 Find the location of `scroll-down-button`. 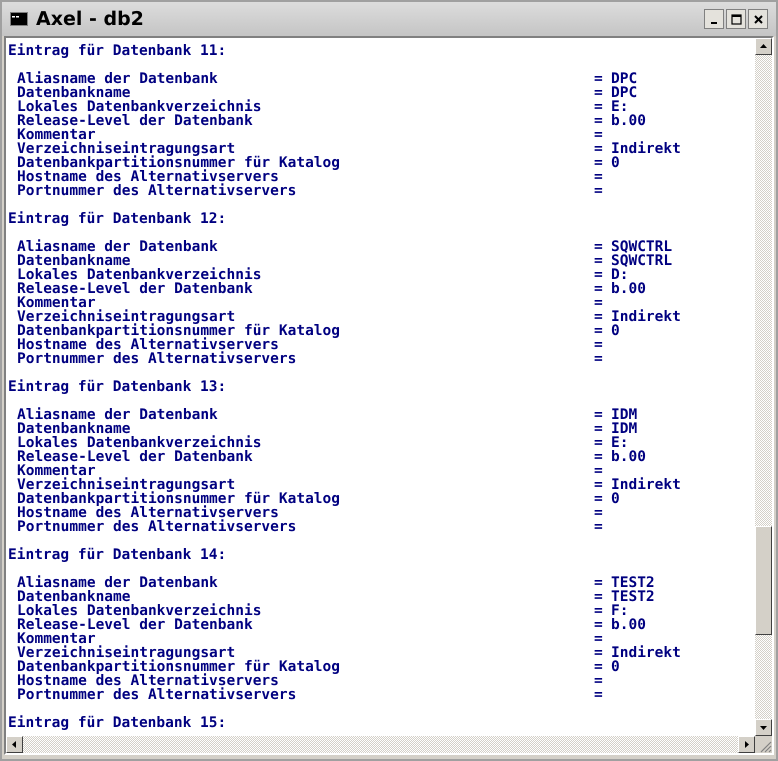

scroll-down-button is located at coordinates (763, 727).